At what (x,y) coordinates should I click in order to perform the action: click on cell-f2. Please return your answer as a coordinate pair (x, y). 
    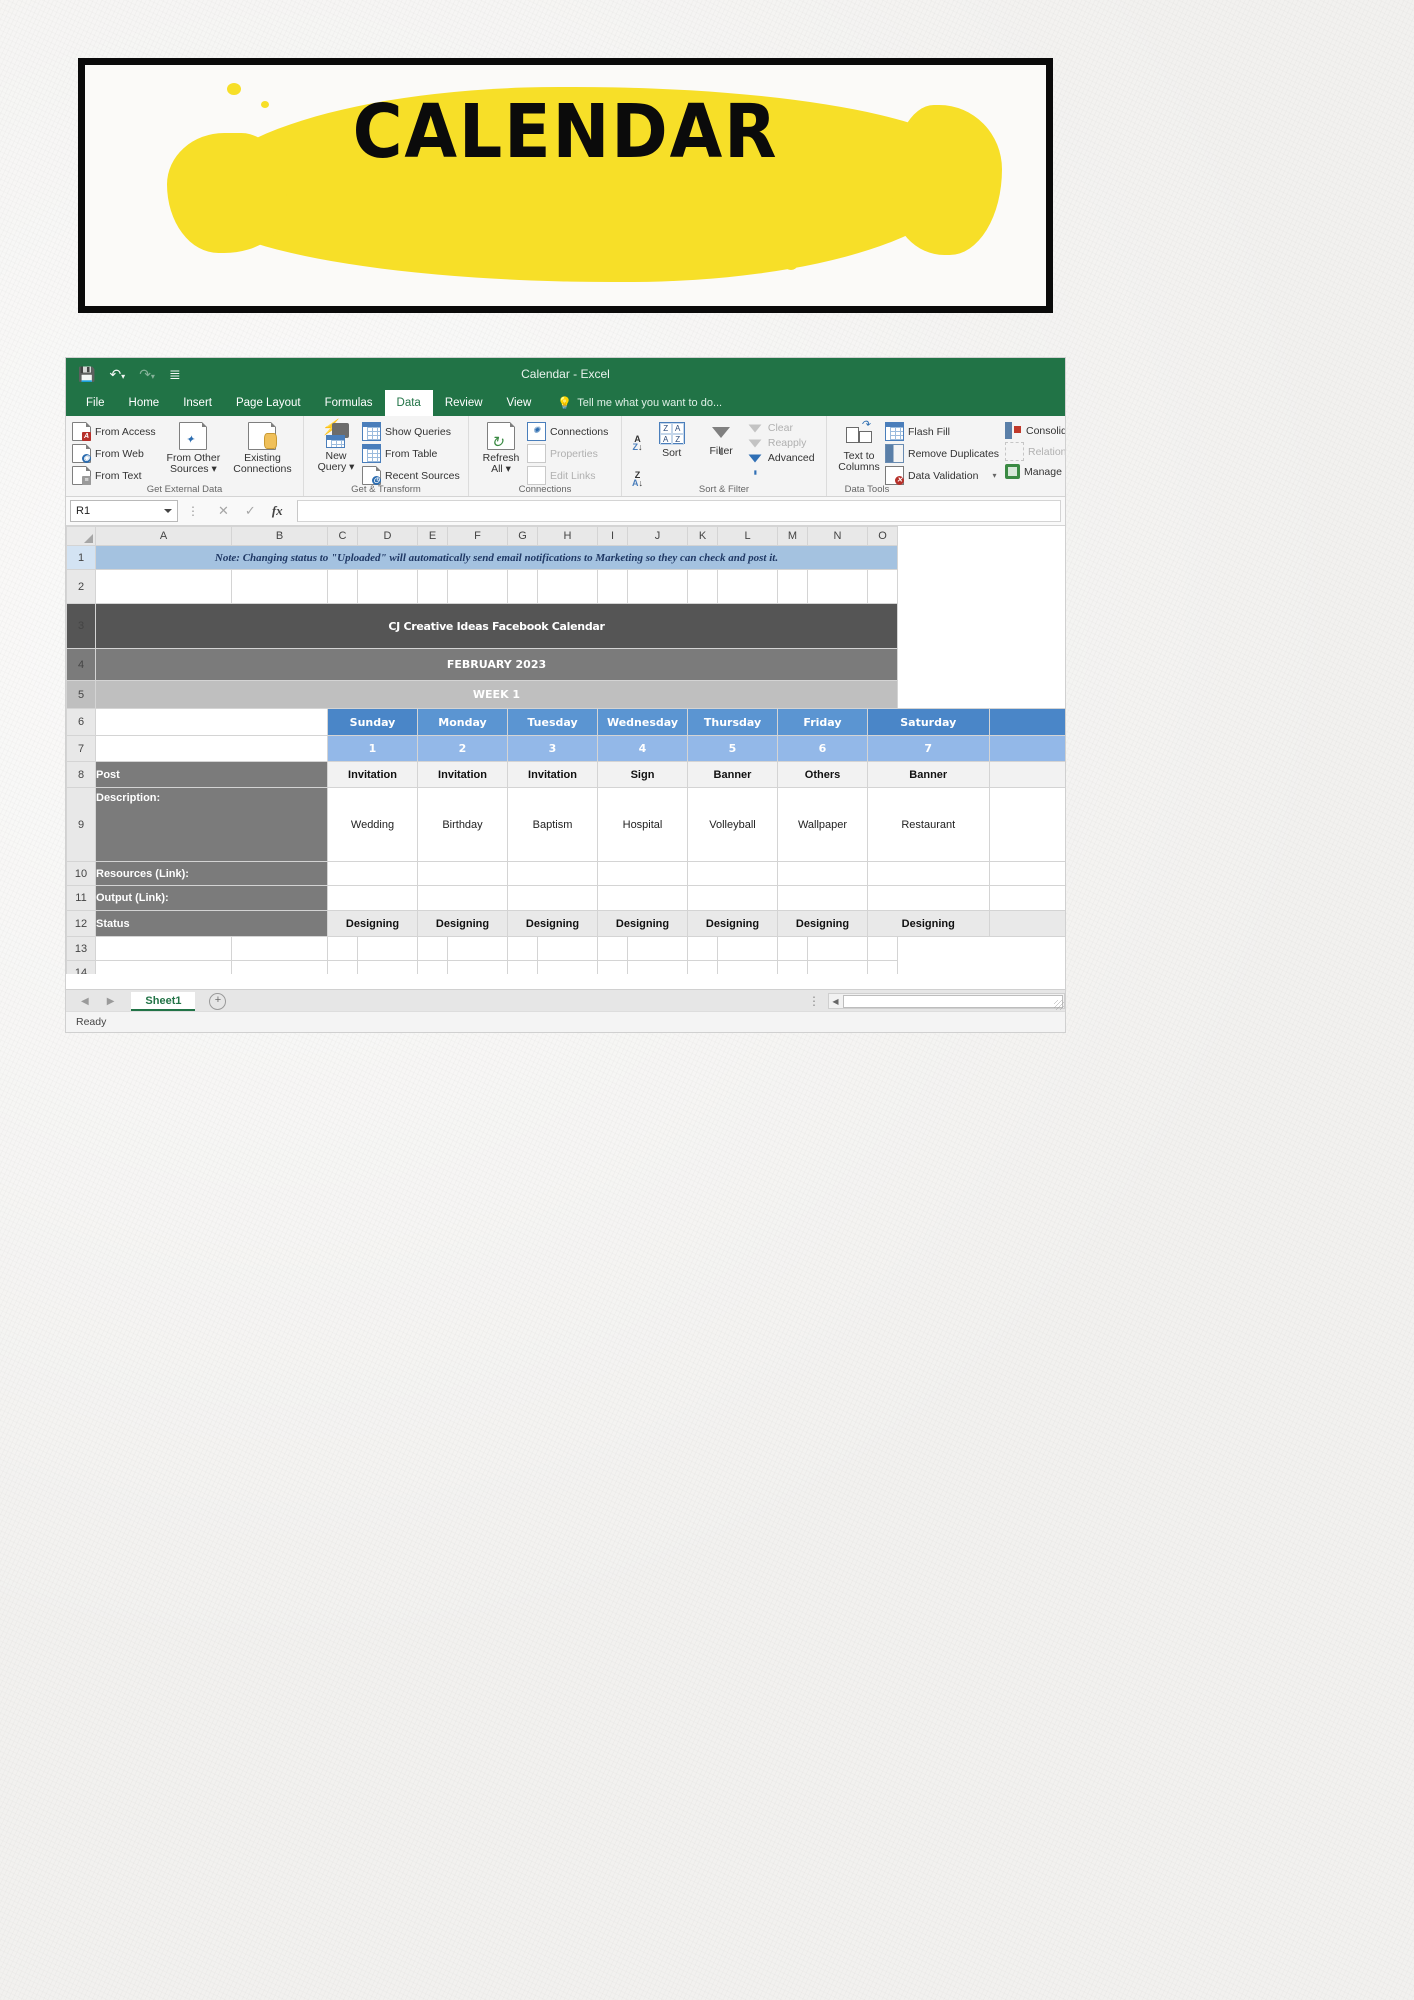
    Looking at the image, I should click on (477, 586).